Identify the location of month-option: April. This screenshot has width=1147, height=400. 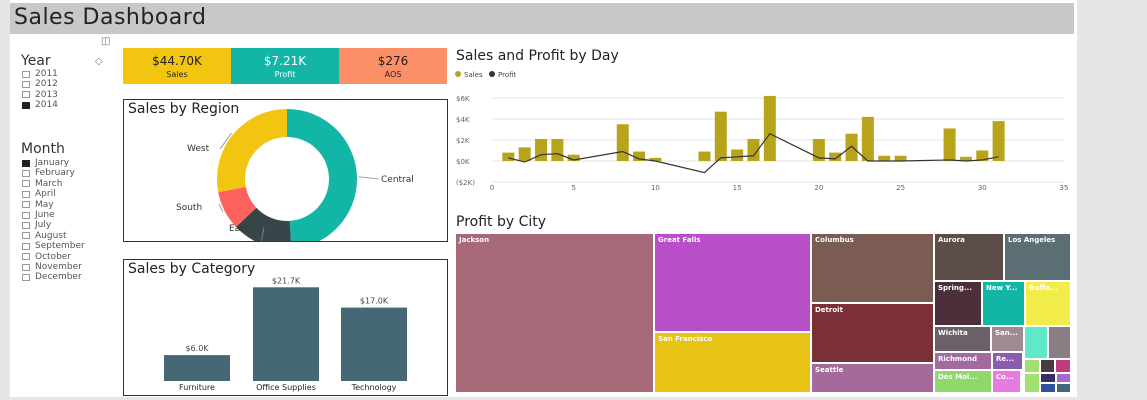
(53, 194).